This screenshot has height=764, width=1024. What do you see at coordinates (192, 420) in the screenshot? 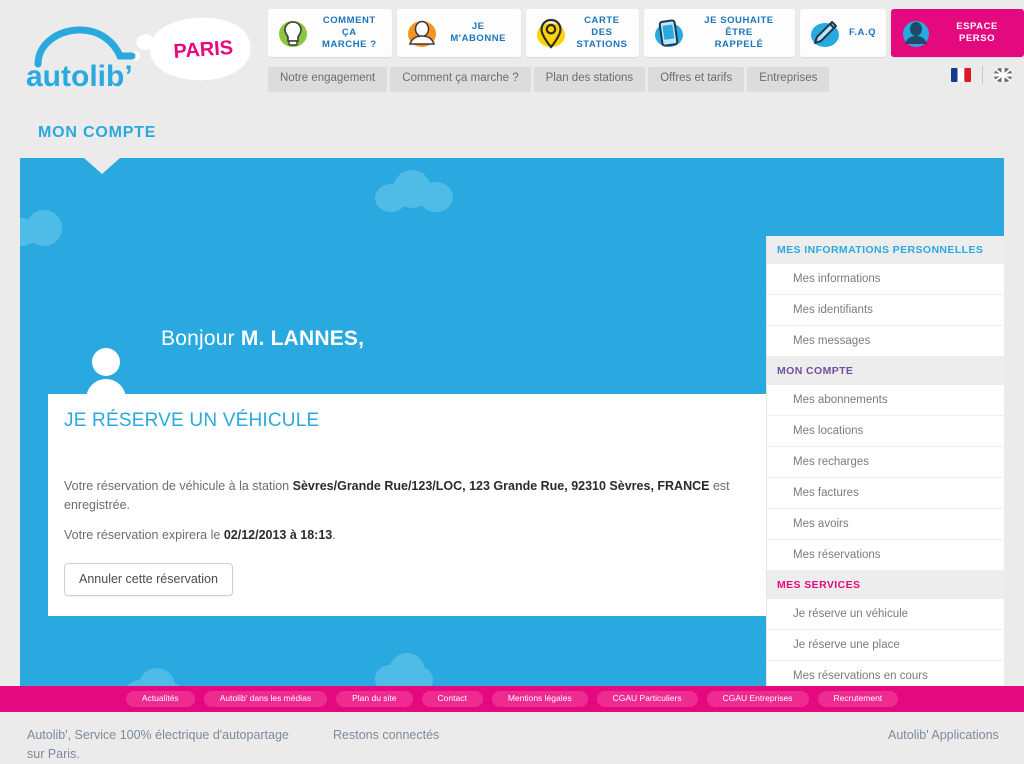
I see `card-title: JE RÉSERVE UN VÉHICULE` at bounding box center [192, 420].